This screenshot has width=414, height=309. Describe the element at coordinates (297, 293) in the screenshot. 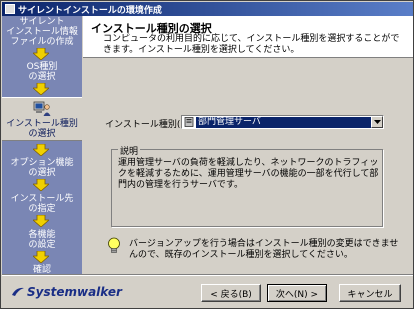

I see `next-button: 次へ(N) >` at that location.